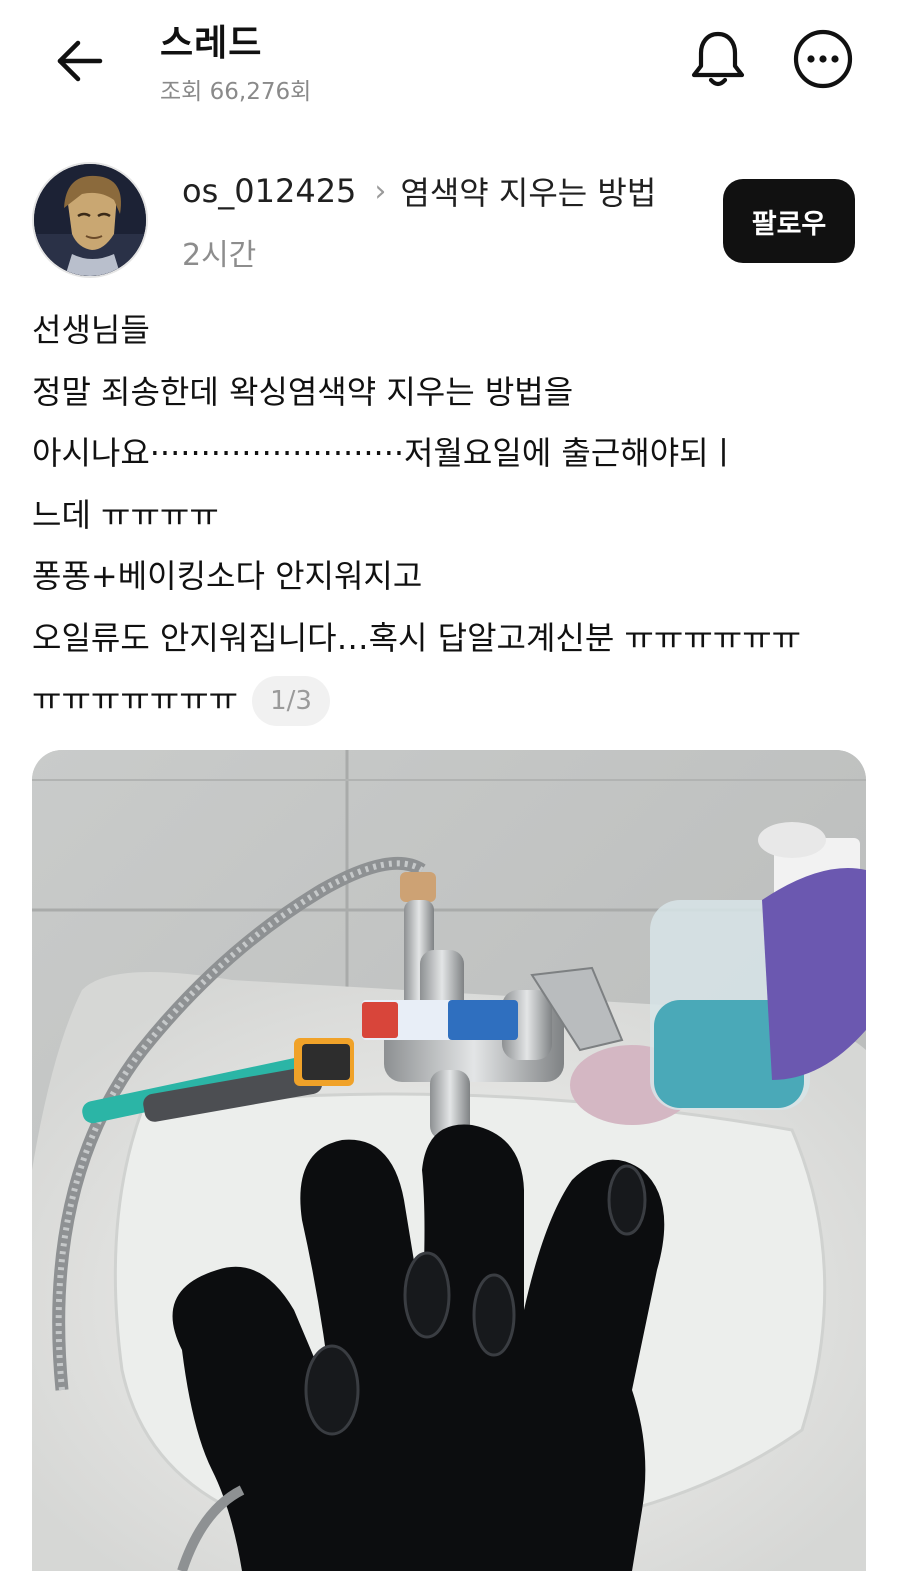  Describe the element at coordinates (269, 191) in the screenshot. I see `author-name: os_012425` at that location.